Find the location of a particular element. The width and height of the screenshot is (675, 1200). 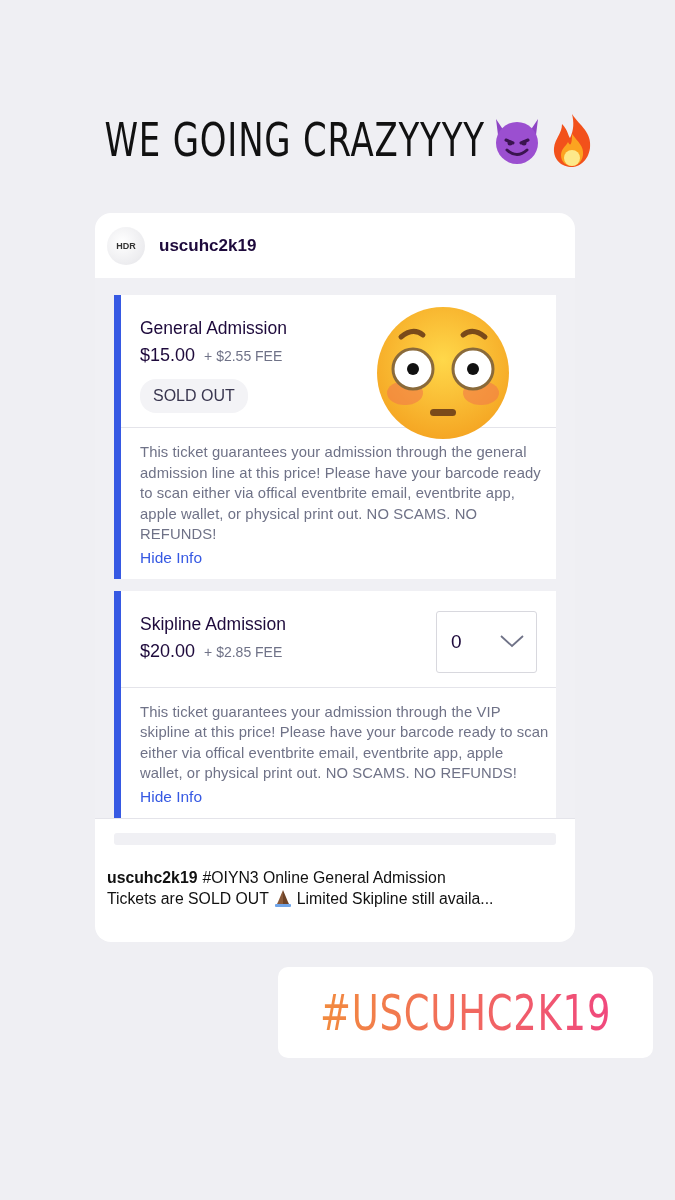

ticket-description: This ticket guarantees your admission through the general admission line at this price! Please have your barcode ready to scan either via offical eventbrite email, eventbrite app, apple wallet, or physical print out. NO SCAMS. NO REFUNDS! is located at coordinates (341, 493).